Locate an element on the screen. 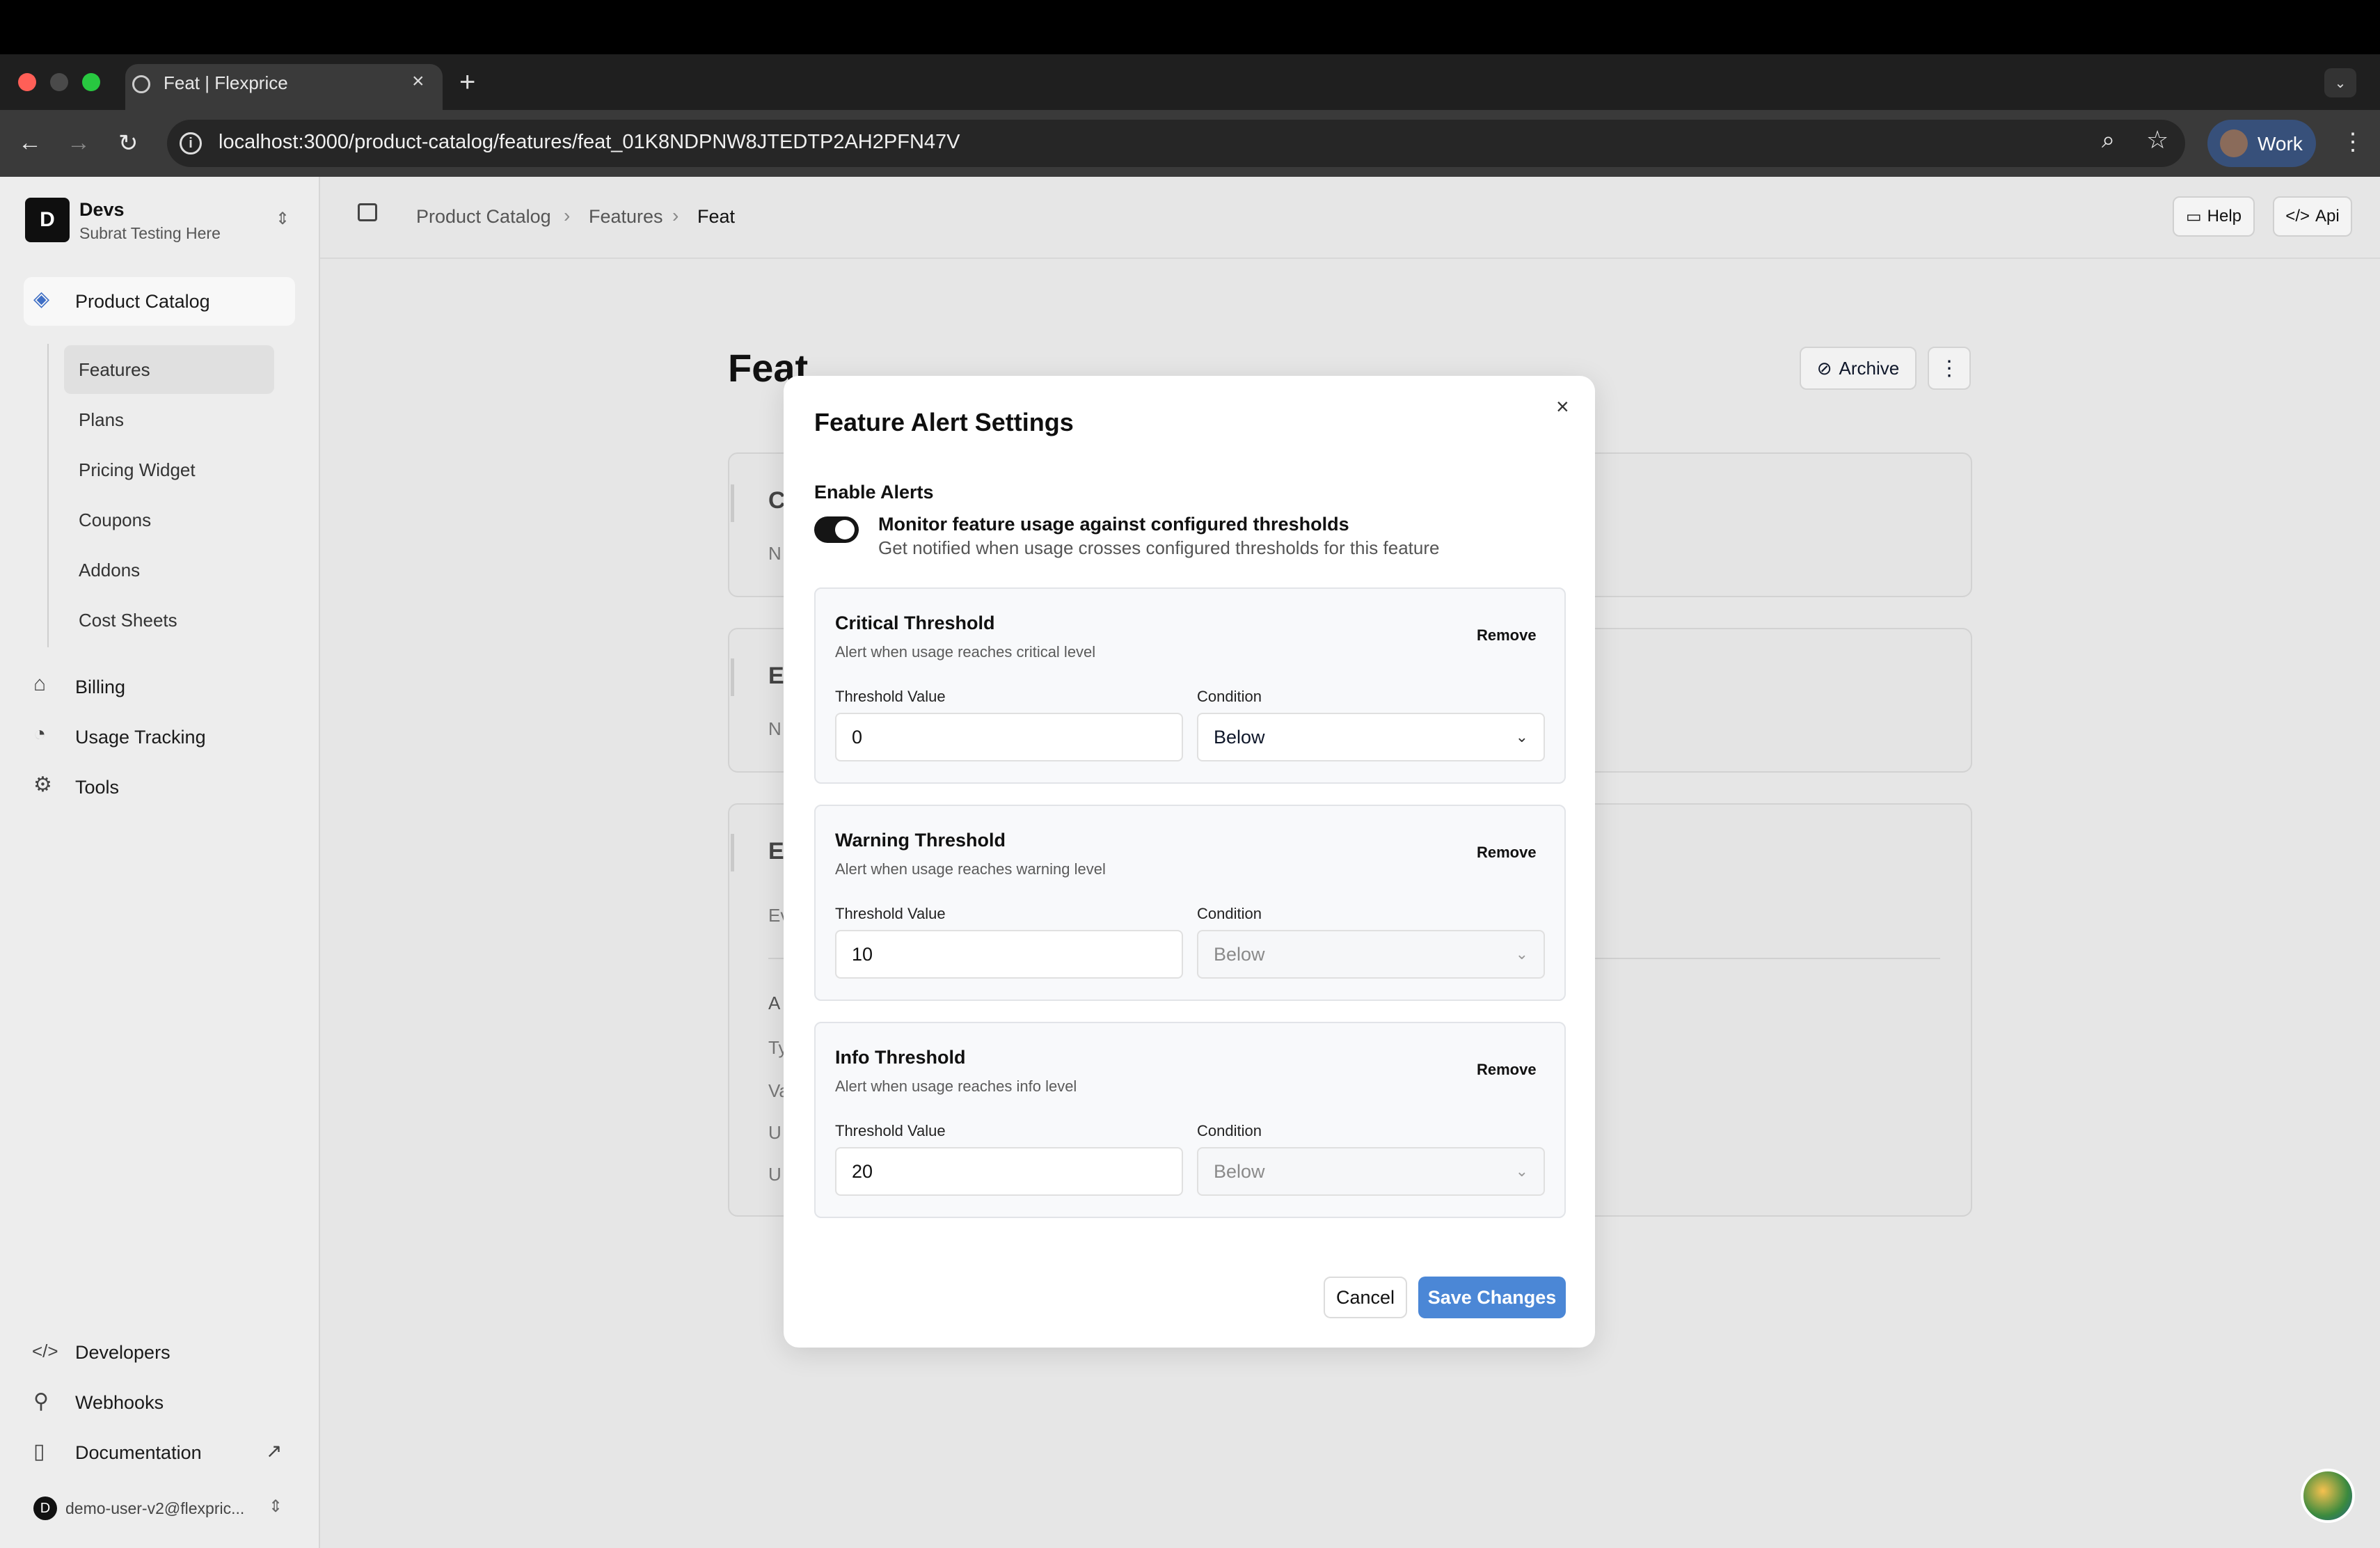 The height and width of the screenshot is (1548, 2380). browser-menu-icon: ⋮ is located at coordinates (2353, 142).